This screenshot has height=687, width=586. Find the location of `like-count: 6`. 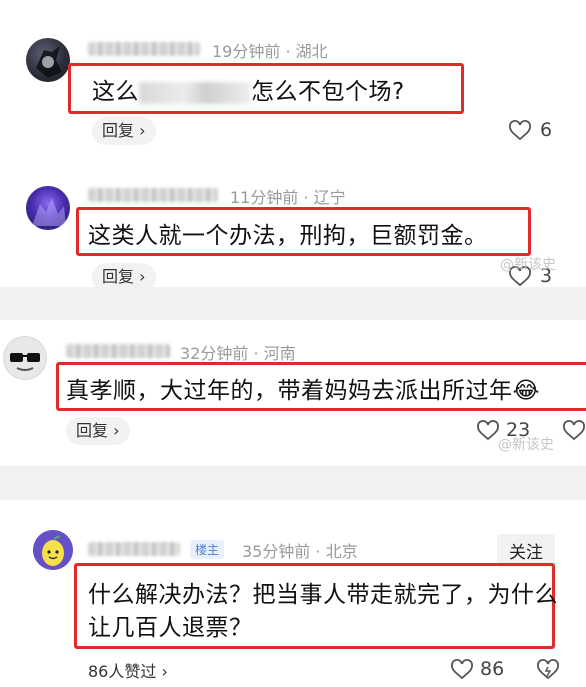

like-count: 6 is located at coordinates (546, 130).